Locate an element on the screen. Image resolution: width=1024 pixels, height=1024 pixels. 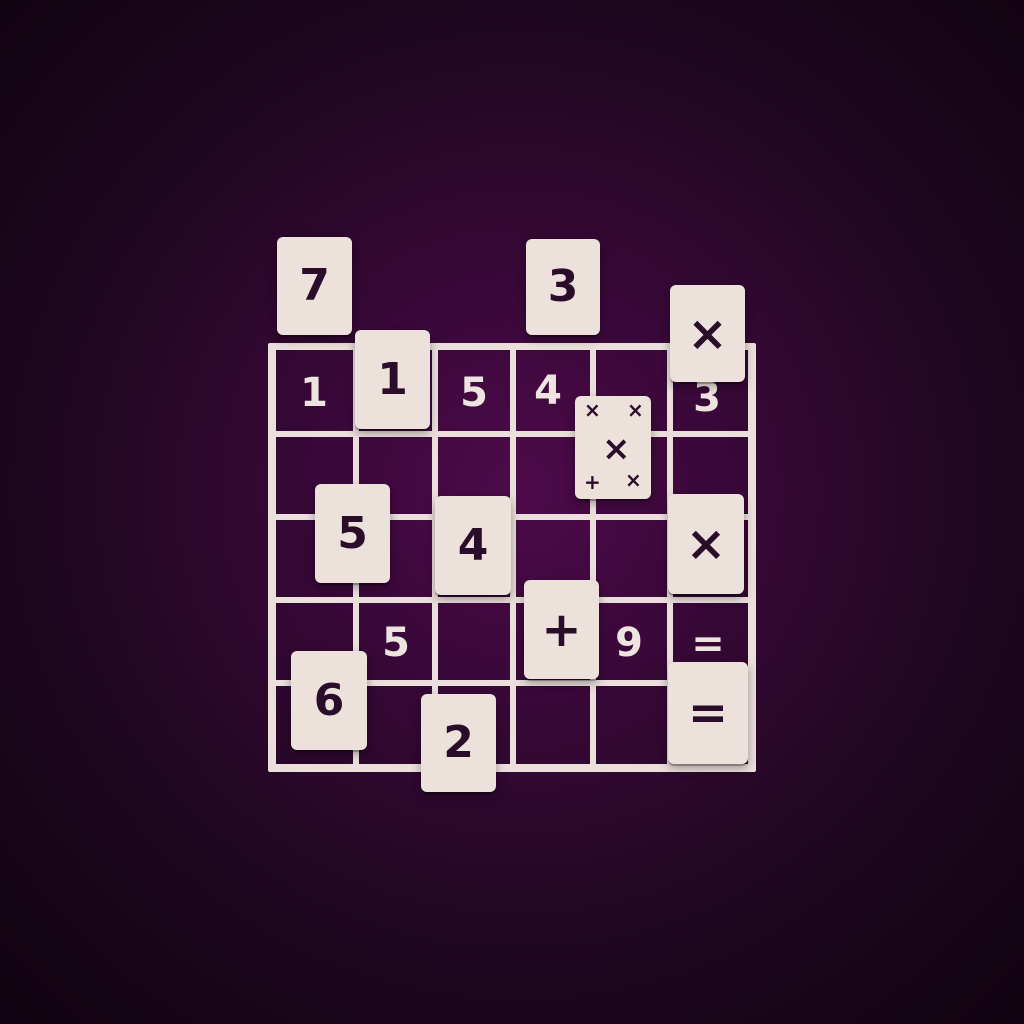
tile-5: 5 is located at coordinates (352, 533).